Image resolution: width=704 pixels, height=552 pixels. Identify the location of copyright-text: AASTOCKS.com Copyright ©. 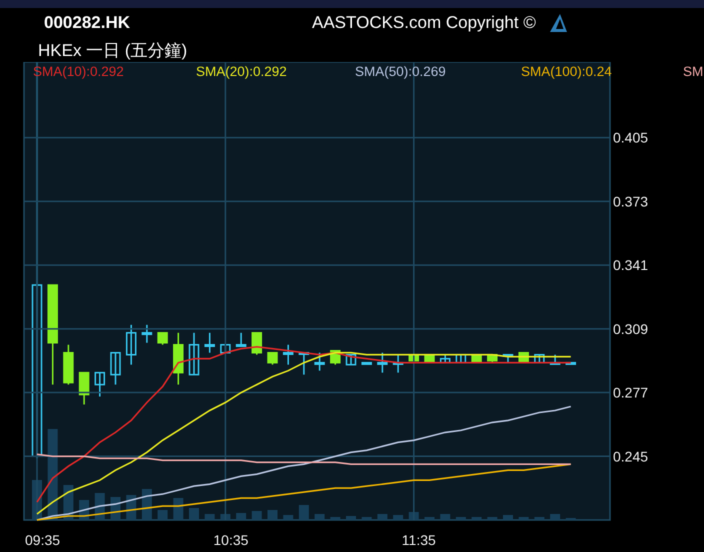
(424, 23).